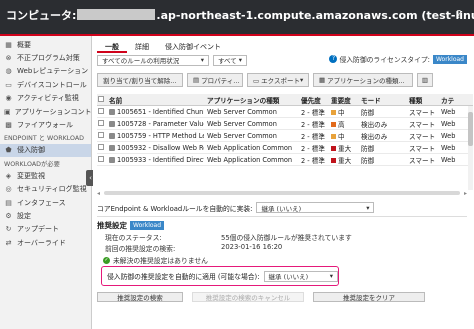 This screenshot has width=474, height=329. Describe the element at coordinates (8, 44) in the screenshot. I see `overview-icon: ▦` at that location.